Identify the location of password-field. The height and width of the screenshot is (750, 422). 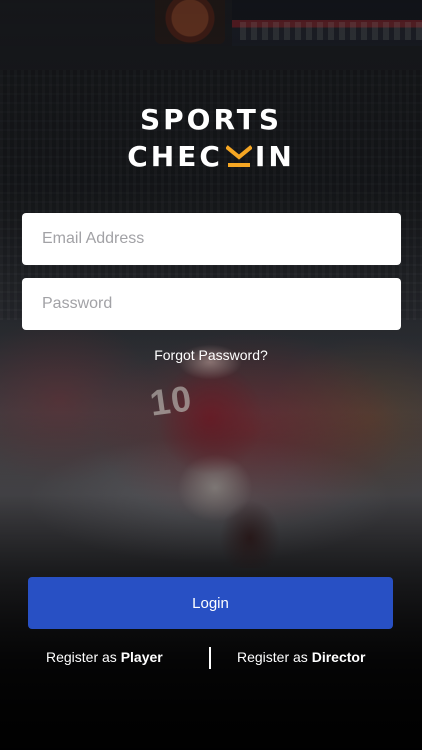
(211, 304).